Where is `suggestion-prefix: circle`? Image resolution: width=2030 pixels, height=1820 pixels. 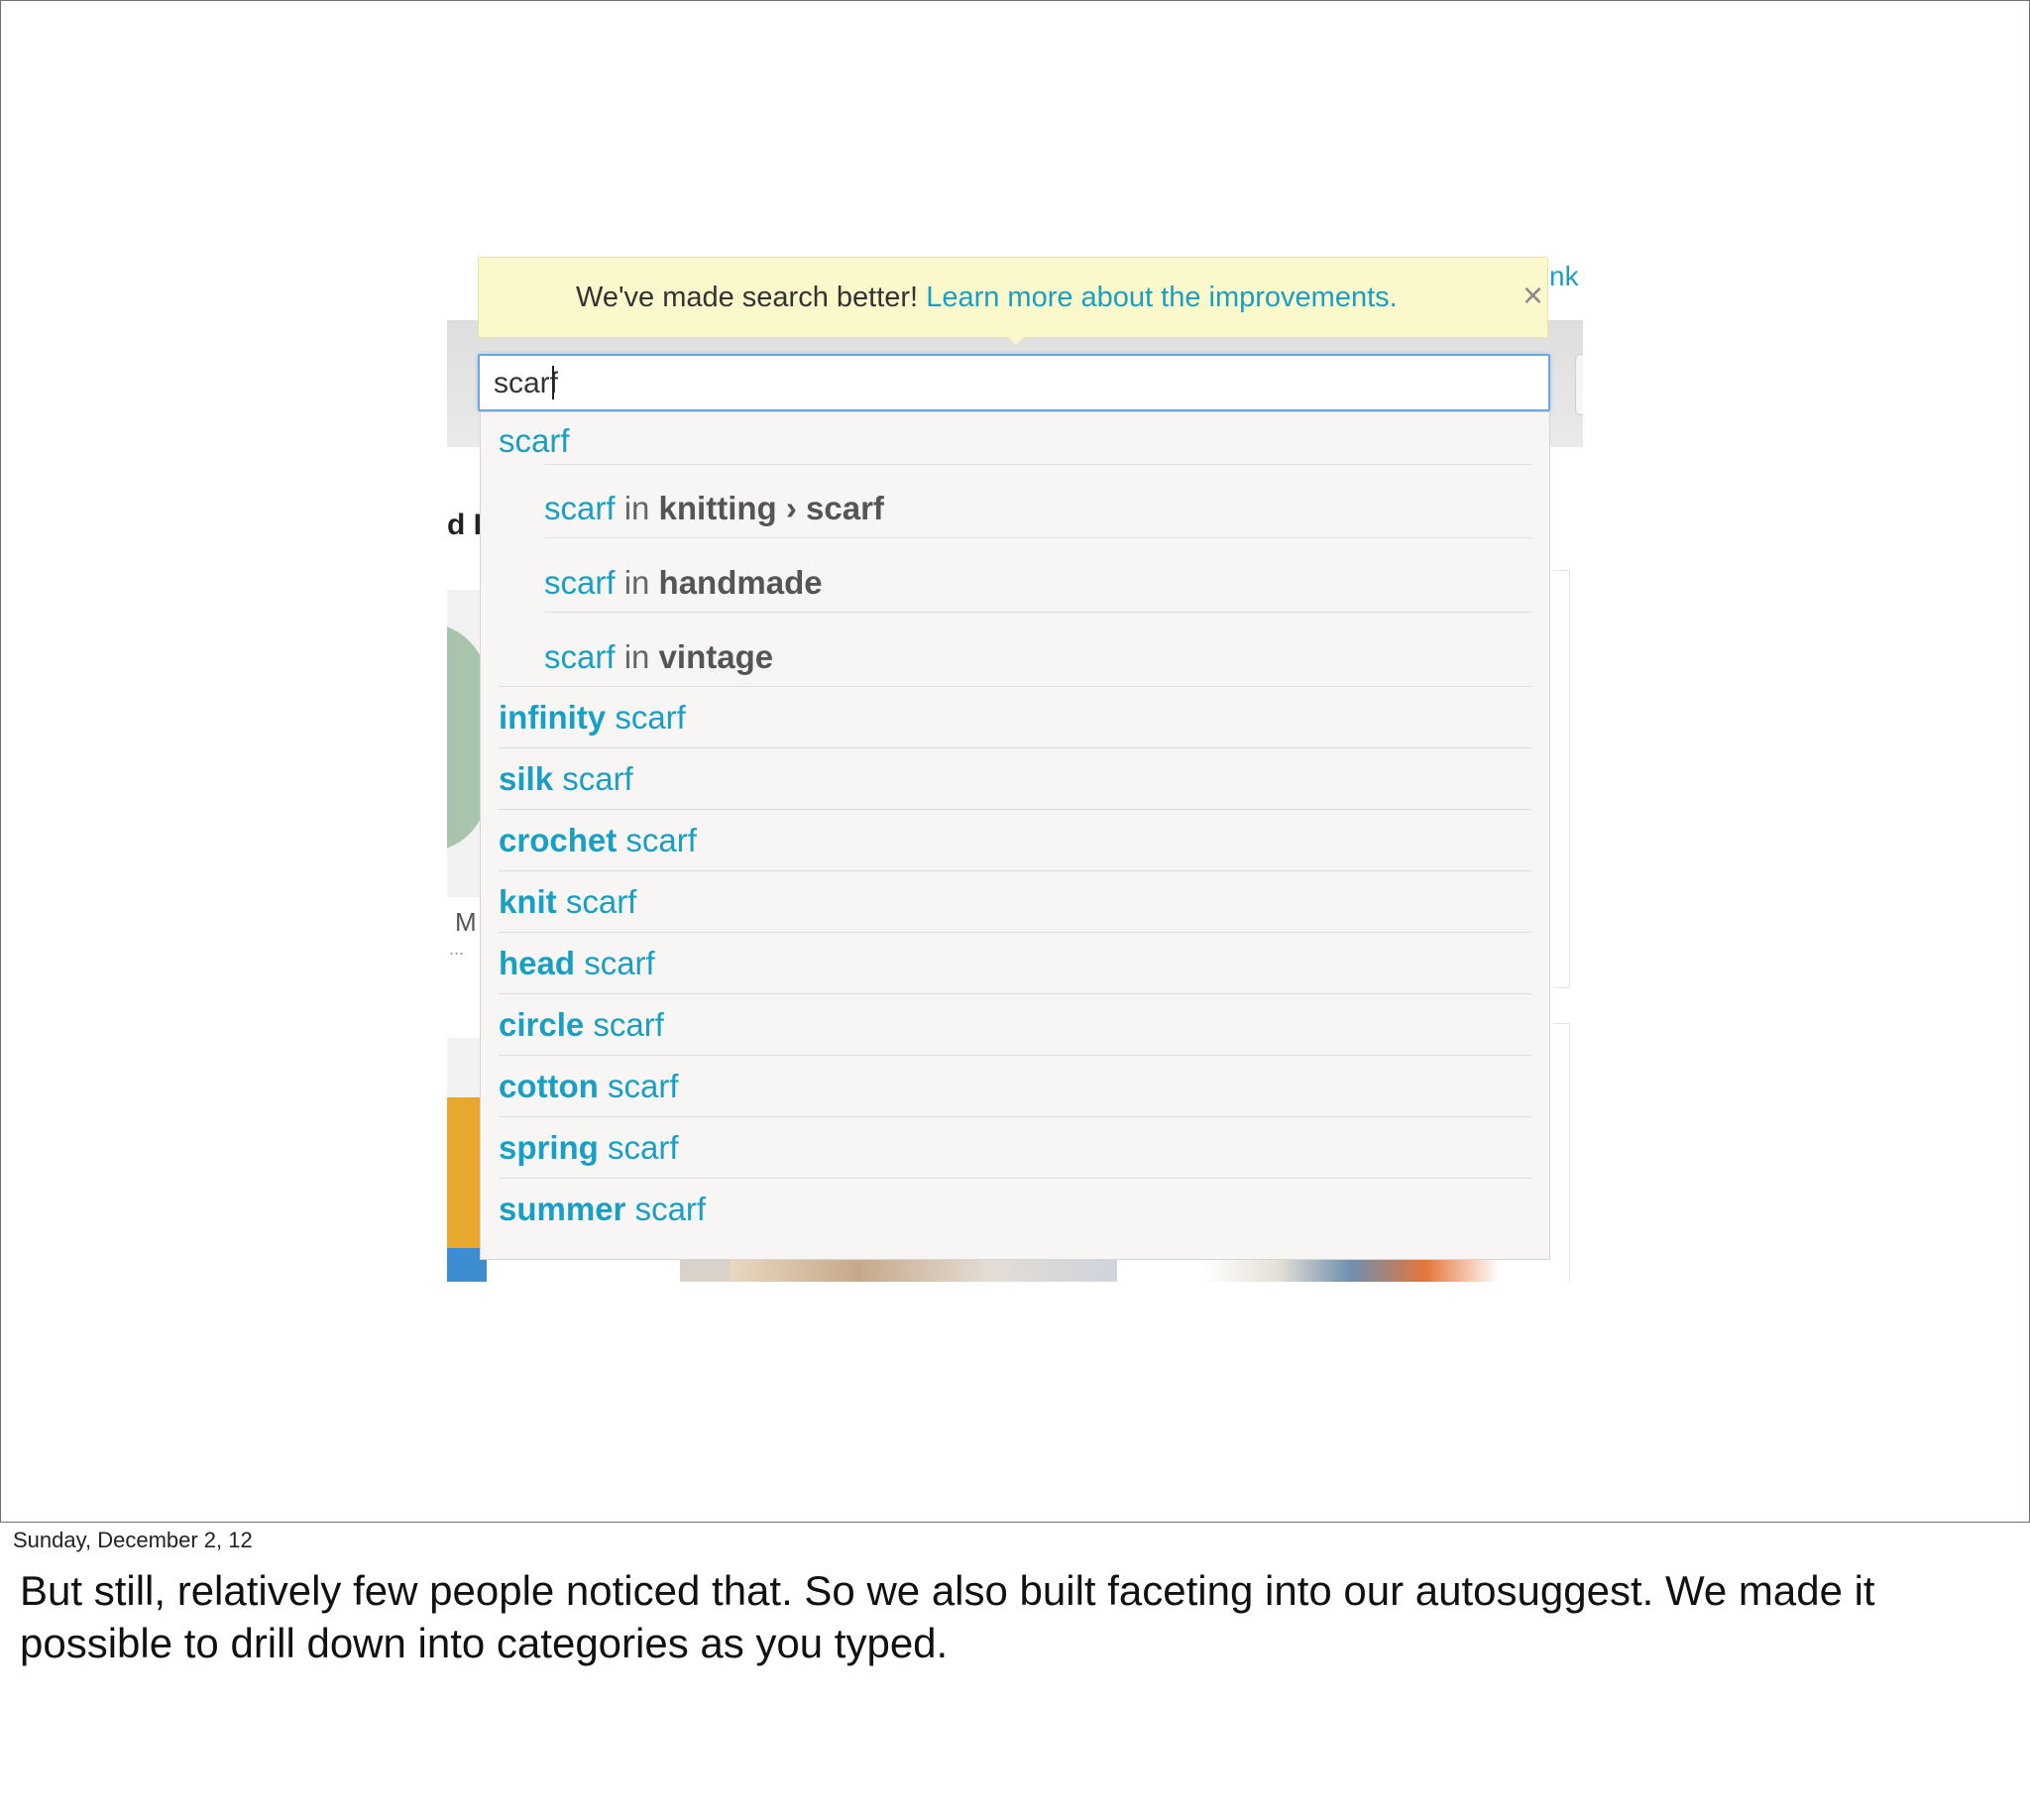 suggestion-prefix: circle is located at coordinates (542, 1024).